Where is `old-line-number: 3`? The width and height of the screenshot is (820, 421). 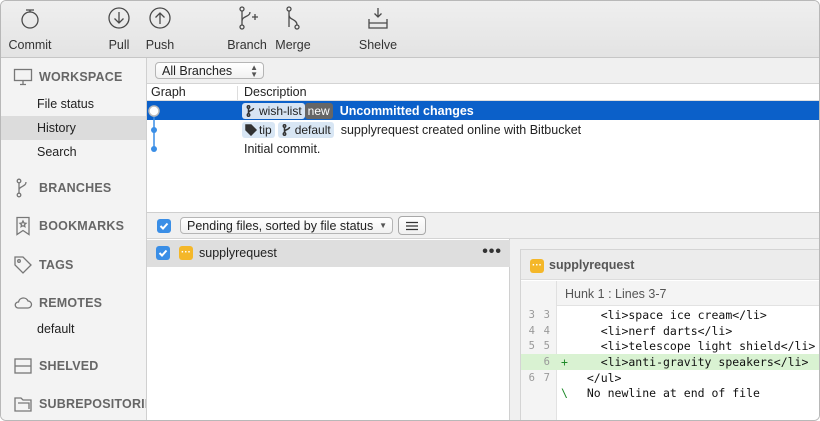 old-line-number: 3 is located at coordinates (531, 314).